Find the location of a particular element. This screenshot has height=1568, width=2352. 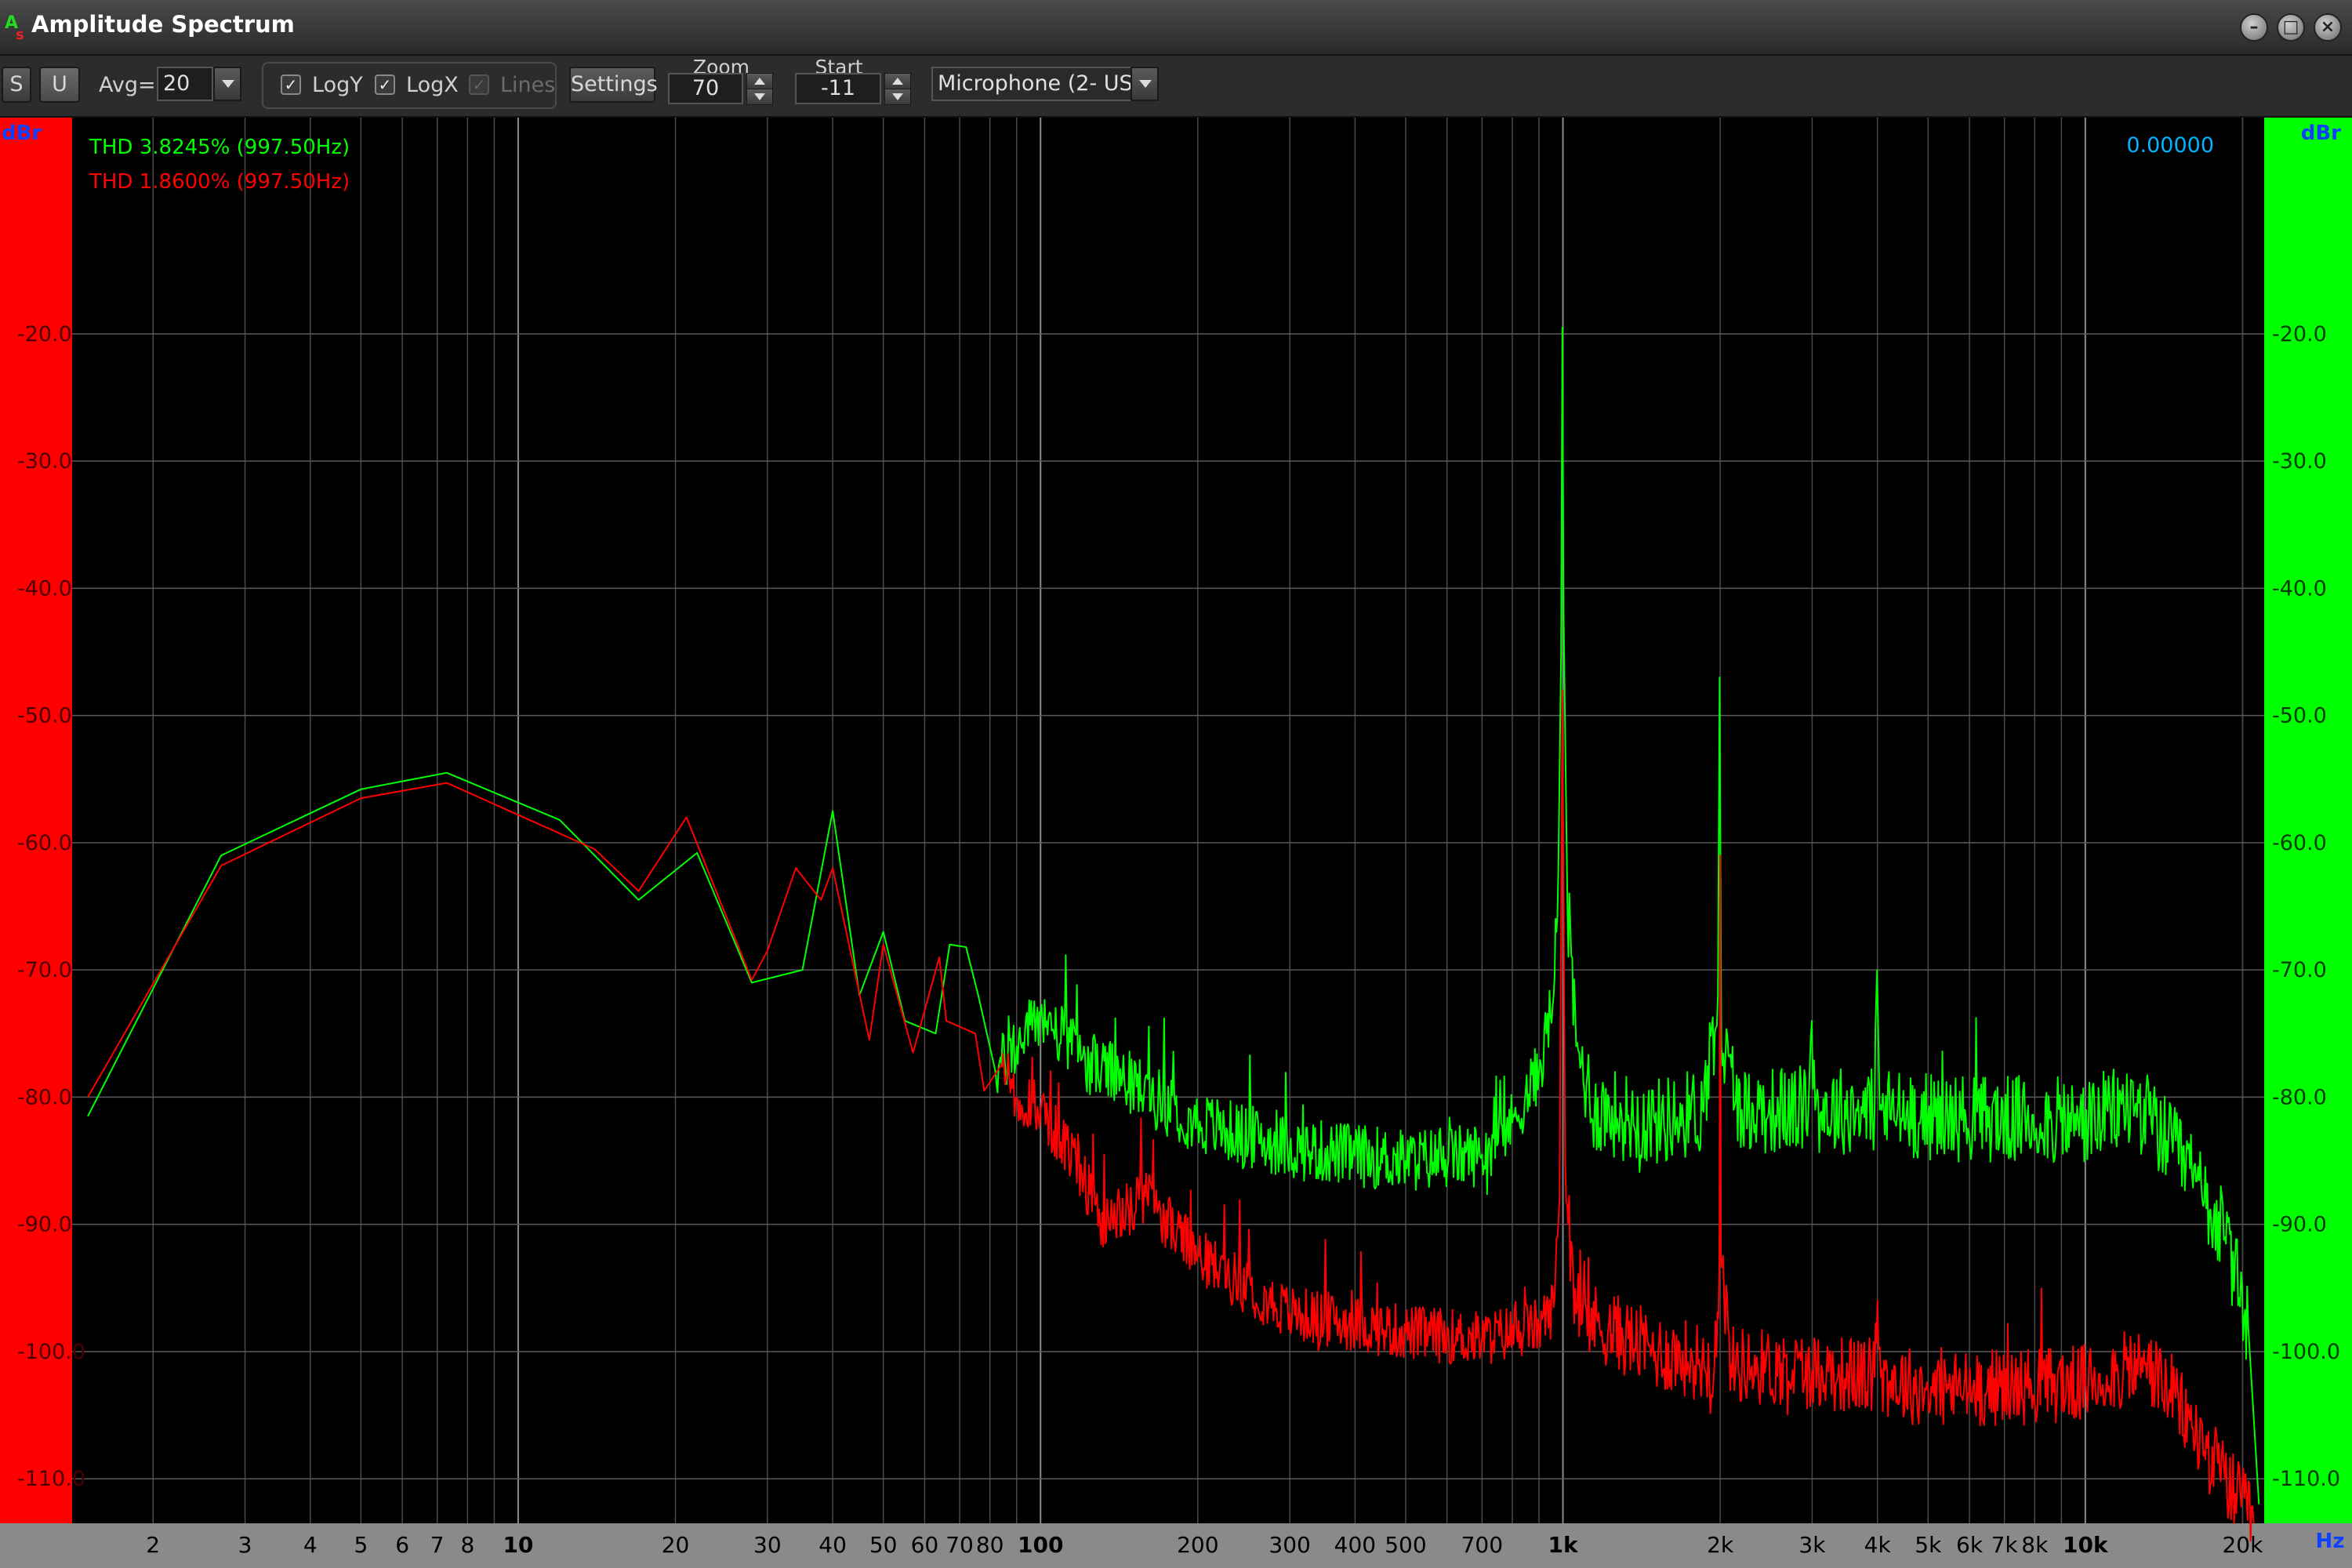

minimize-icon: – is located at coordinates (2254, 27).